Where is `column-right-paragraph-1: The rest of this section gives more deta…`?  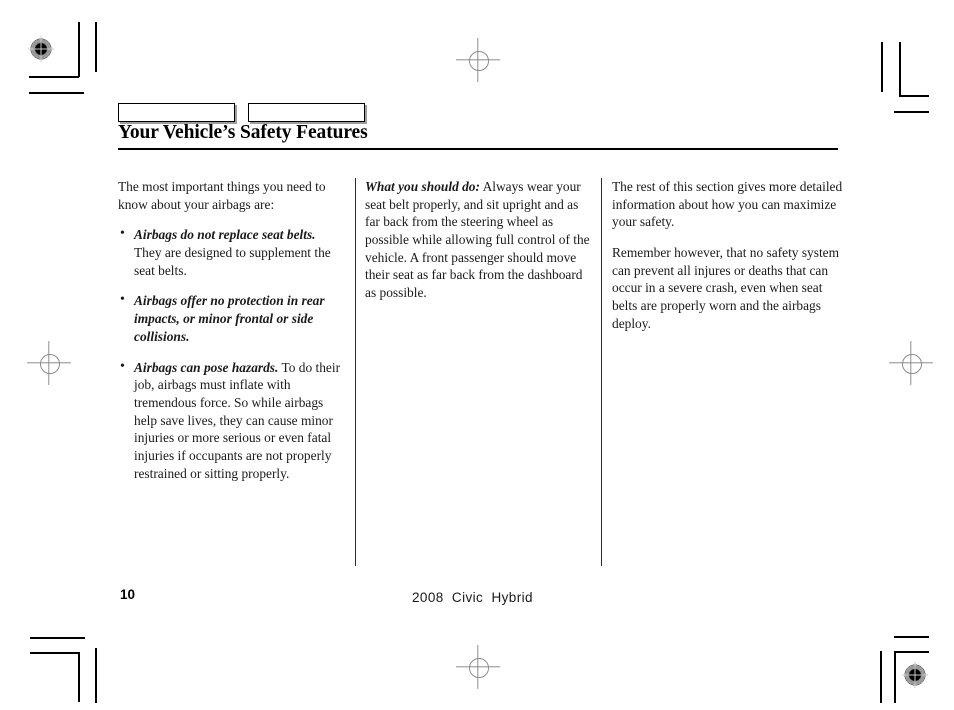
column-right-paragraph-1: The rest of this section gives more deta… is located at coordinates (727, 204).